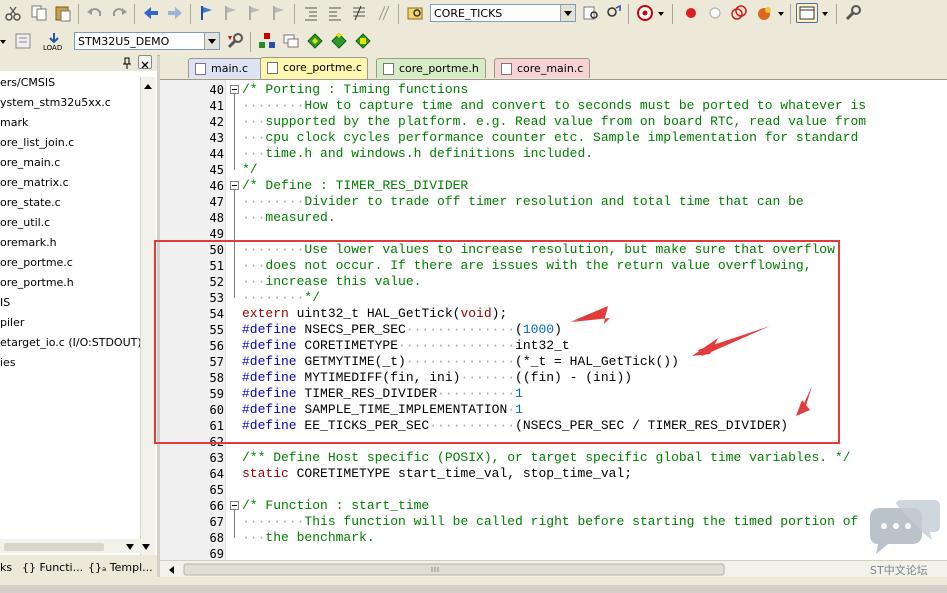  What do you see at coordinates (147, 41) in the screenshot?
I see `target-select: STM32U5_DEMO` at bounding box center [147, 41].